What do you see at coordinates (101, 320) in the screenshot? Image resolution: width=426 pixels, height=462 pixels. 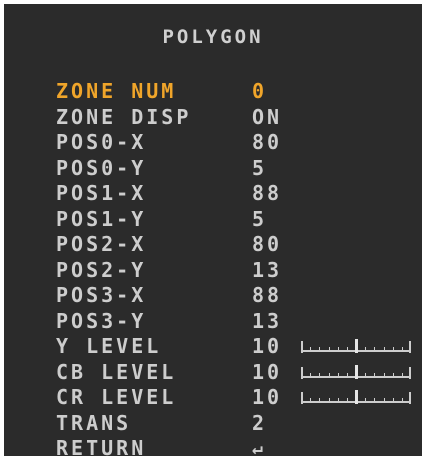 I see `menu-item-label: POS3-Y` at bounding box center [101, 320].